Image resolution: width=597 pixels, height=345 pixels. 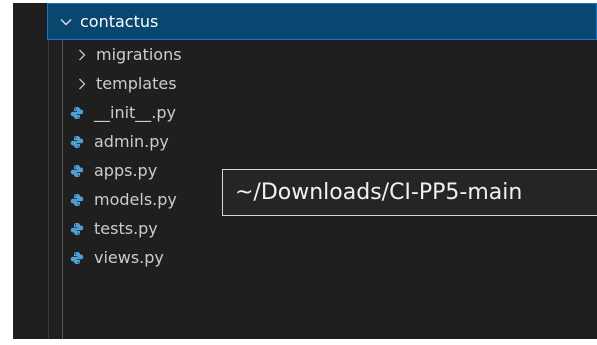 I want to click on file-label: tests.py, so click(x=126, y=228).